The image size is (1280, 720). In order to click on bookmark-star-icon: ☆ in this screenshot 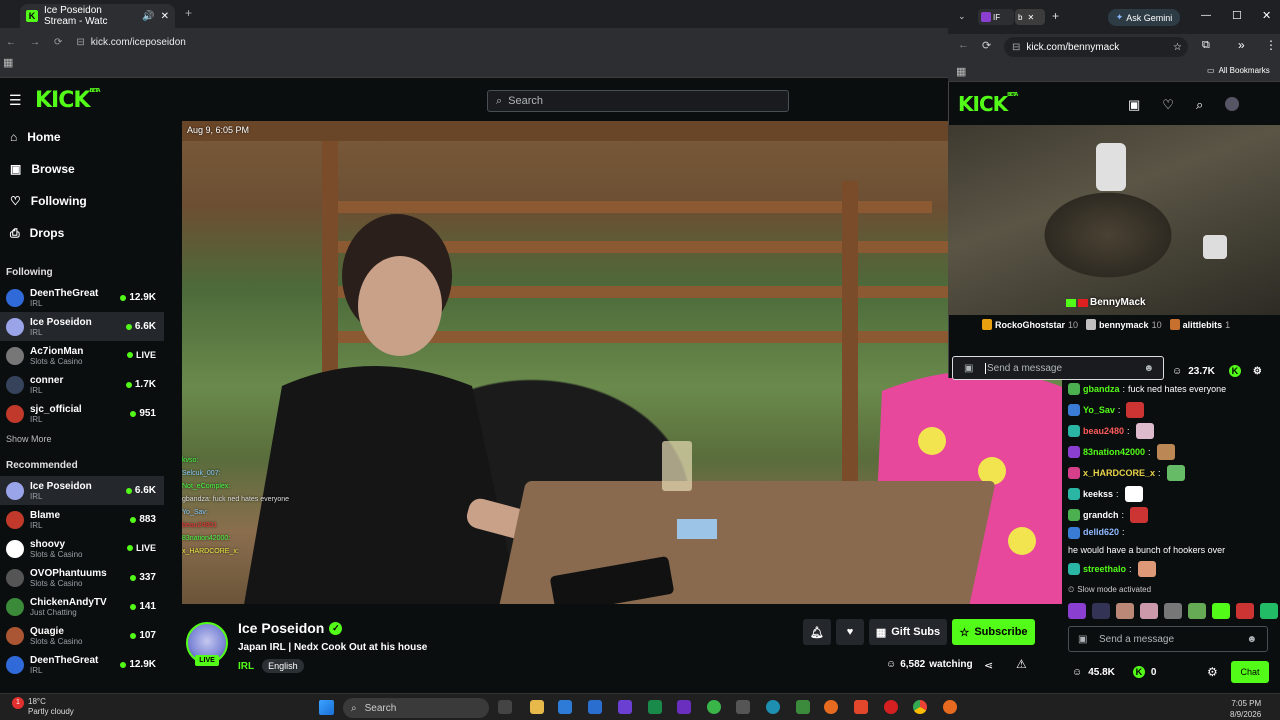, I will do `click(1177, 47)`.